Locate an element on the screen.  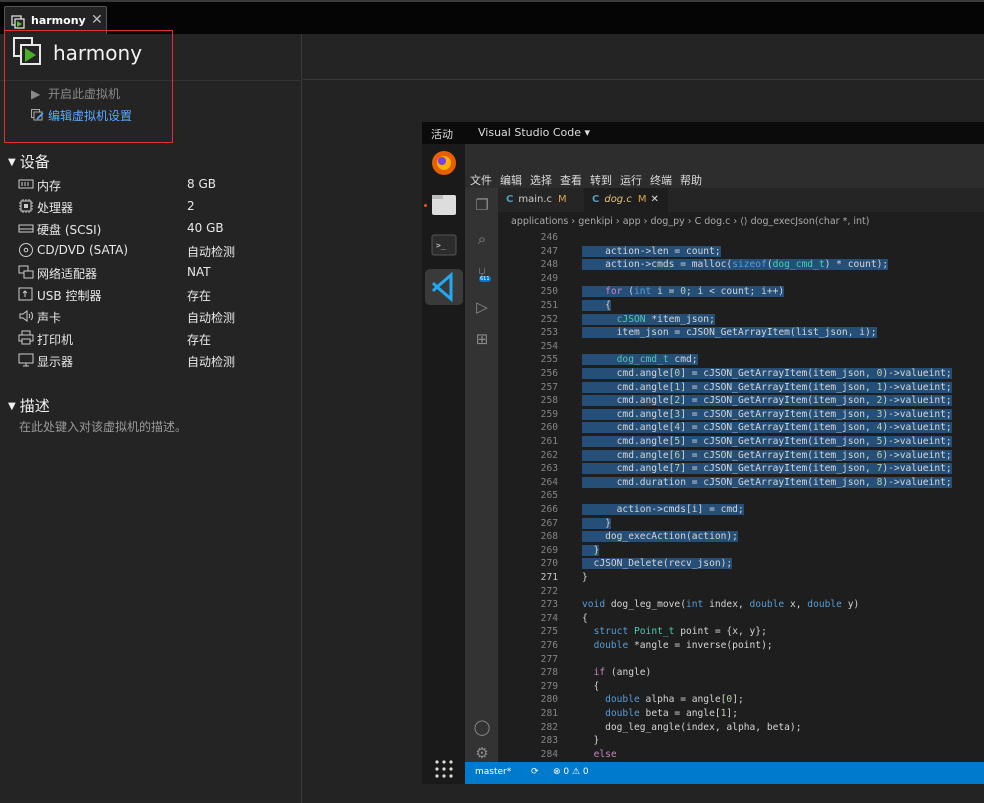
activities-button: 活动 is located at coordinates (442, 134).